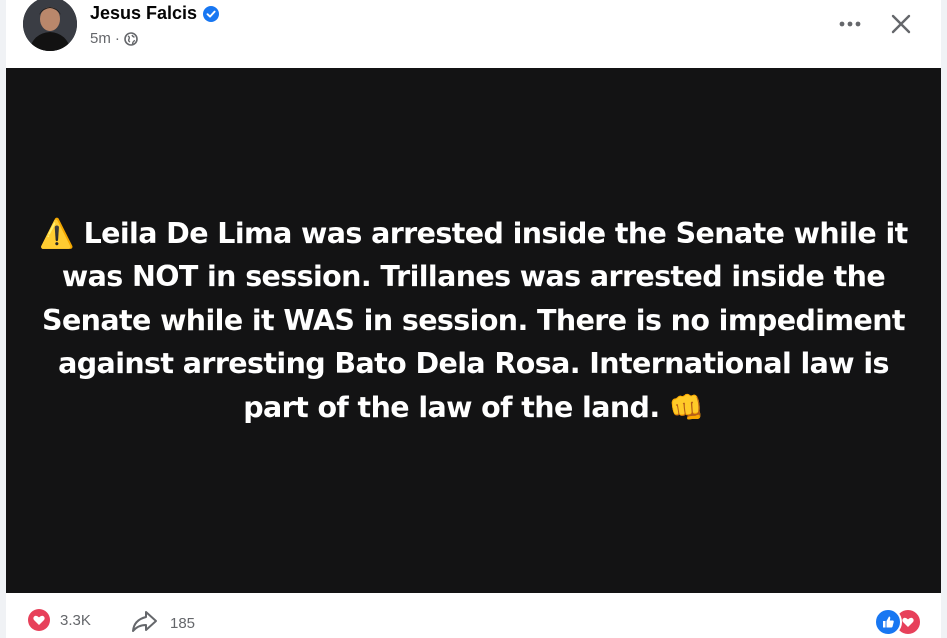 This screenshot has height=638, width=947. I want to click on close-button, so click(901, 24).